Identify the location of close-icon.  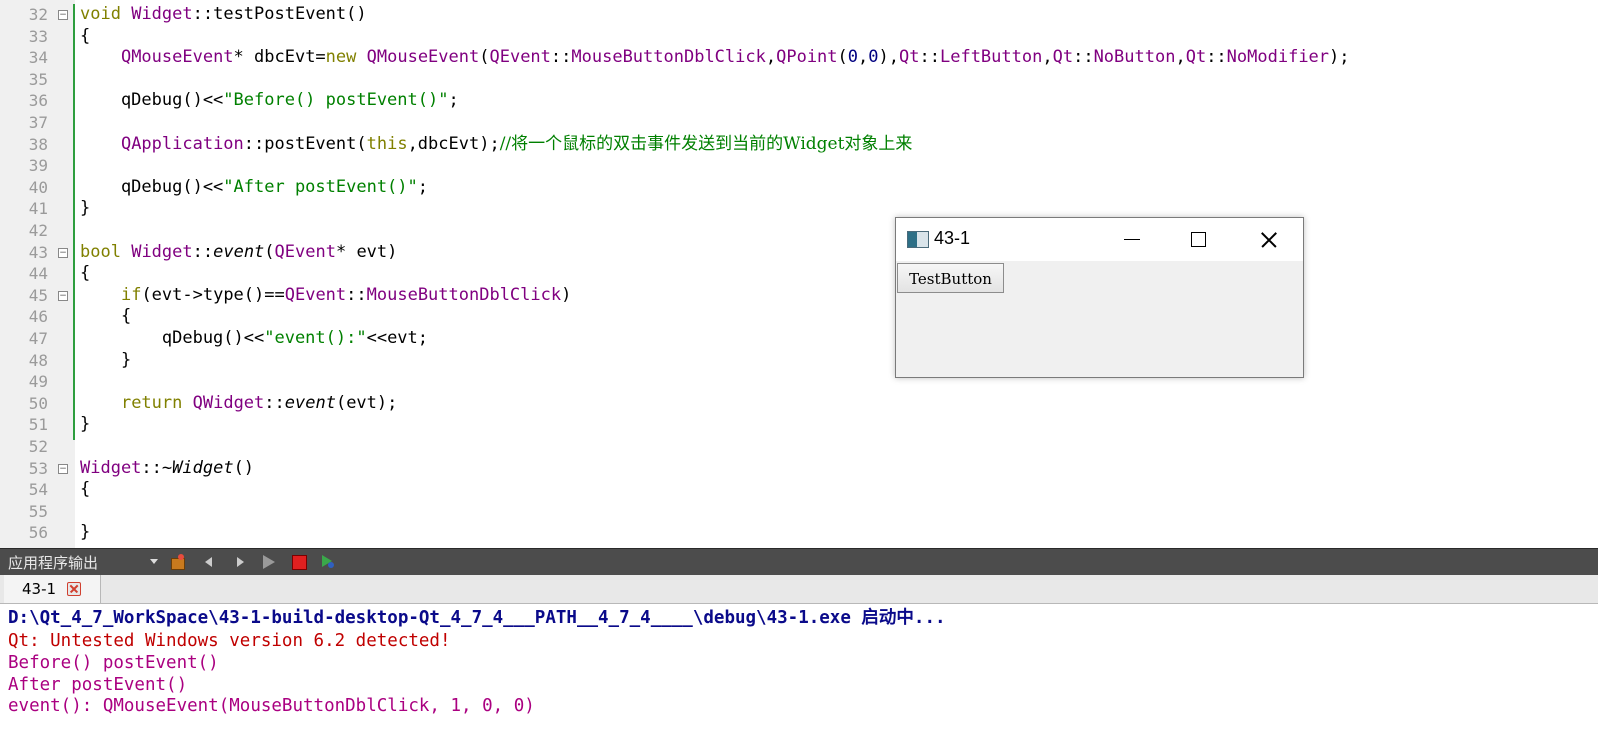
(1267, 239).